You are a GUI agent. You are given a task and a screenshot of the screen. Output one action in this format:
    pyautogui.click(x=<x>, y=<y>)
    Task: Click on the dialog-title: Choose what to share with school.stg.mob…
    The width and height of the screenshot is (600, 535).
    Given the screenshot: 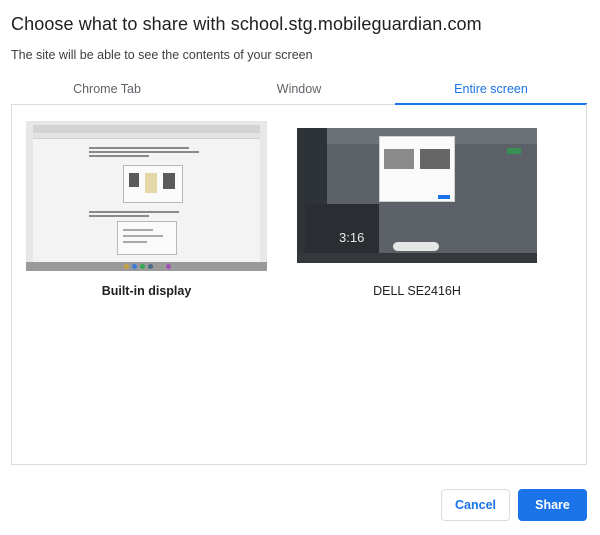 What is the action you would take?
    pyautogui.click(x=246, y=24)
    